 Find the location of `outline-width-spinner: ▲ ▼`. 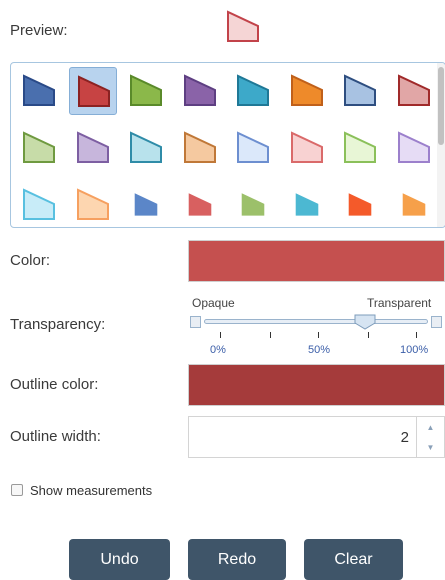

outline-width-spinner: ▲ ▼ is located at coordinates (430, 437).